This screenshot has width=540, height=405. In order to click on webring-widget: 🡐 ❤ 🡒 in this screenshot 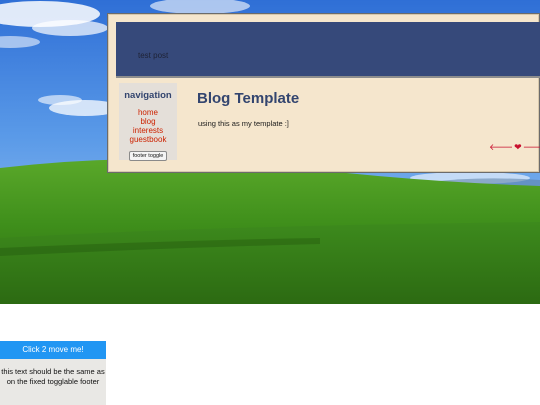, I will do `click(514, 147)`.